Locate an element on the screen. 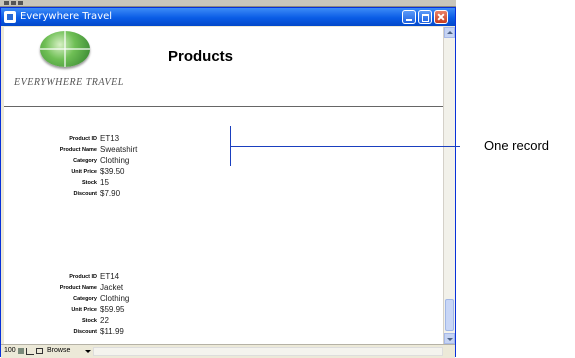 The height and width of the screenshot is (358, 575). window-title: Everywhere Travel is located at coordinates (66, 16).